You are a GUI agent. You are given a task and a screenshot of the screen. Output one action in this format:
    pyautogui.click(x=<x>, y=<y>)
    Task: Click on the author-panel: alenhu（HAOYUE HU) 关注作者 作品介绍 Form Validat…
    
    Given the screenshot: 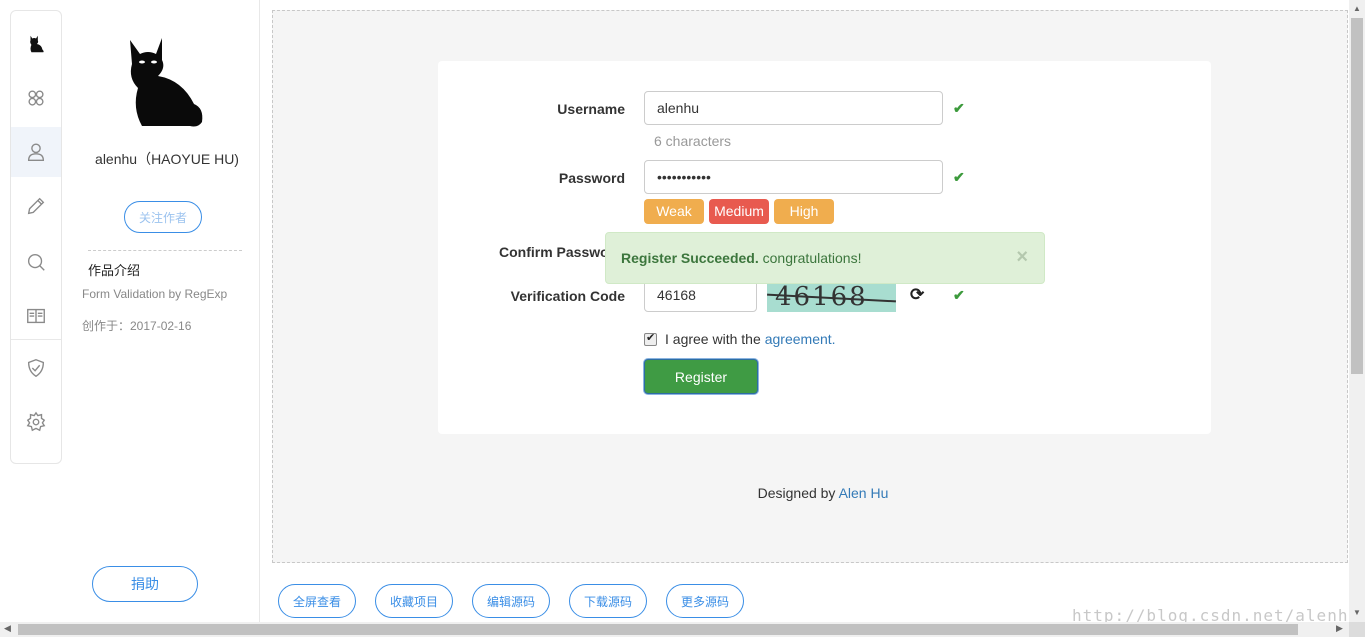 What is the action you would take?
    pyautogui.click(x=166, y=318)
    